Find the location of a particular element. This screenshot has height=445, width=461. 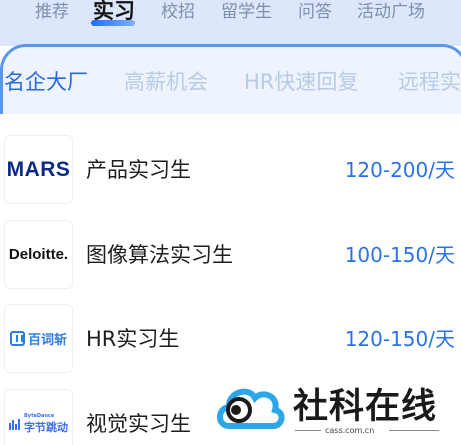

tab-activity-square: 活动广场 is located at coordinates (391, 13).